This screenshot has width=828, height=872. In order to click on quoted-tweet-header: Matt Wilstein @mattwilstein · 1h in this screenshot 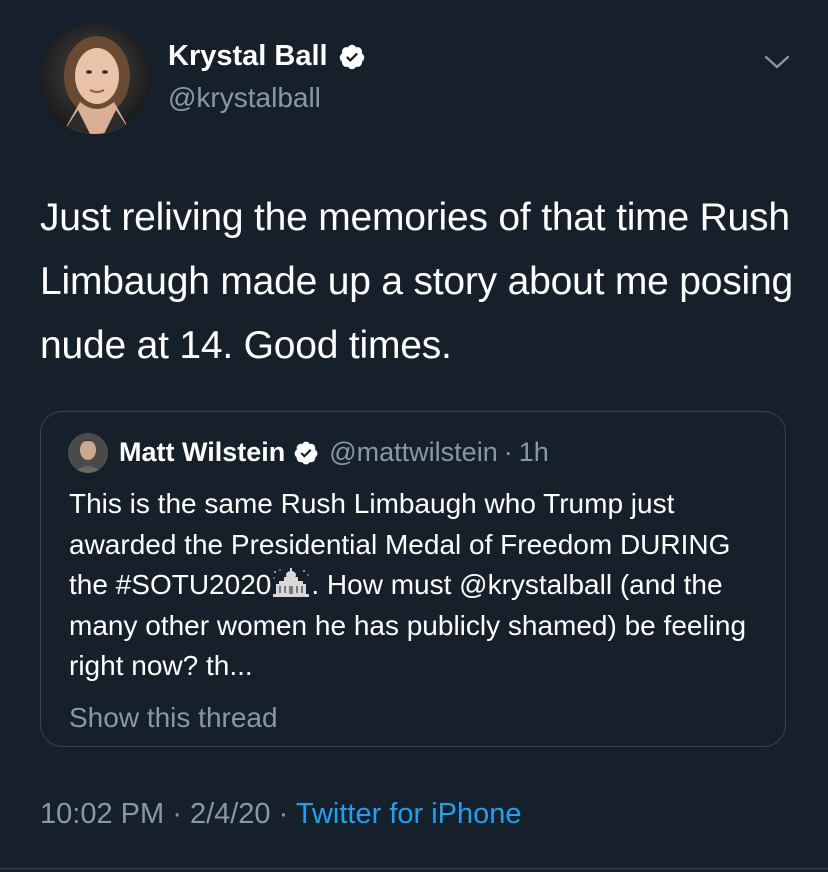, I will do `click(334, 452)`.